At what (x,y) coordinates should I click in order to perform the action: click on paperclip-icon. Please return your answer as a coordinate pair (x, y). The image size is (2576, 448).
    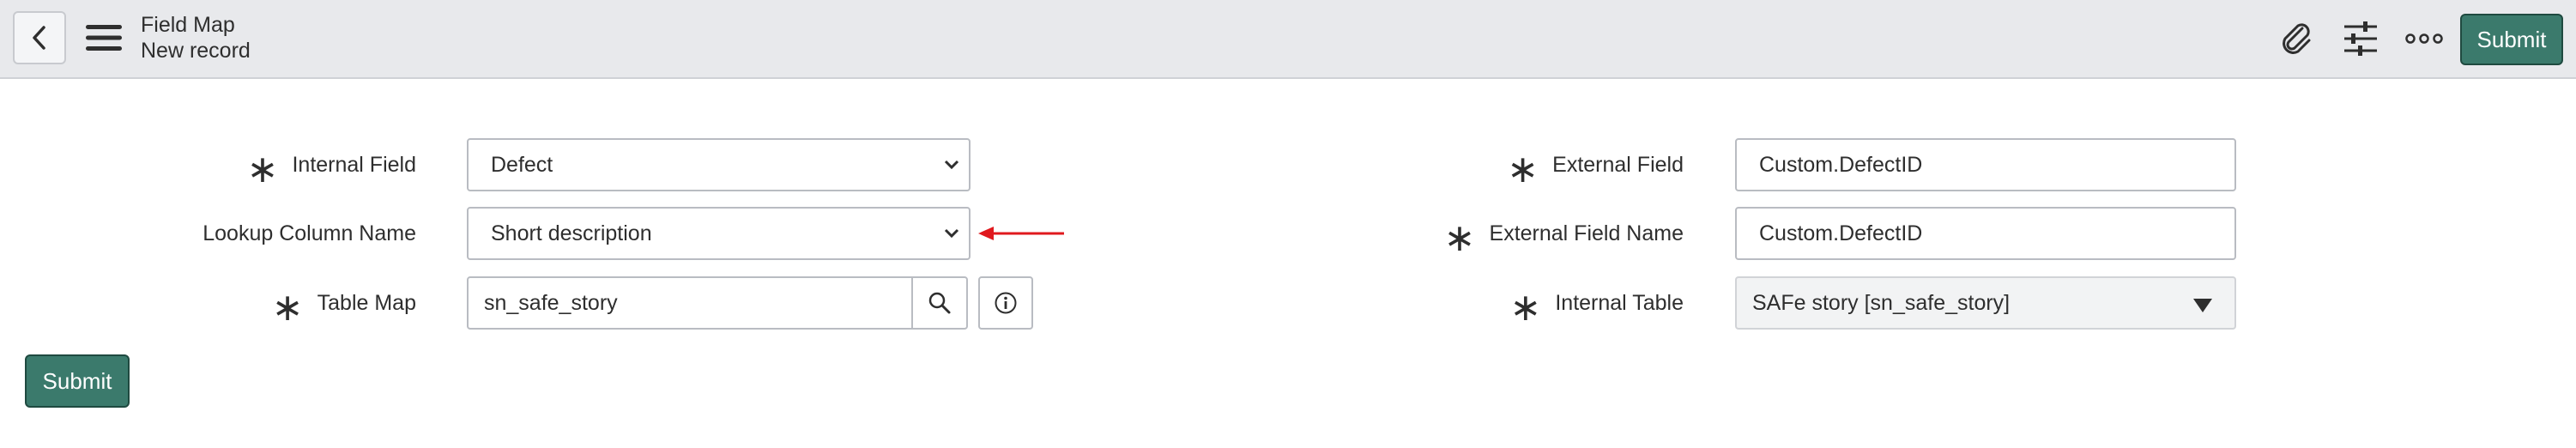
    Looking at the image, I should click on (2297, 38).